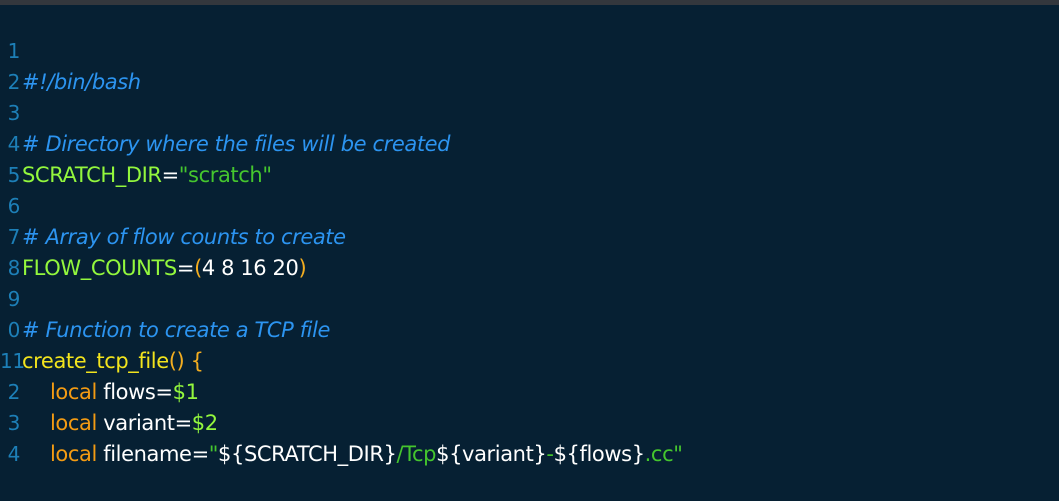 The height and width of the screenshot is (501, 1059). Describe the element at coordinates (12, 437) in the screenshot. I see `code-line-14: 4` at that location.